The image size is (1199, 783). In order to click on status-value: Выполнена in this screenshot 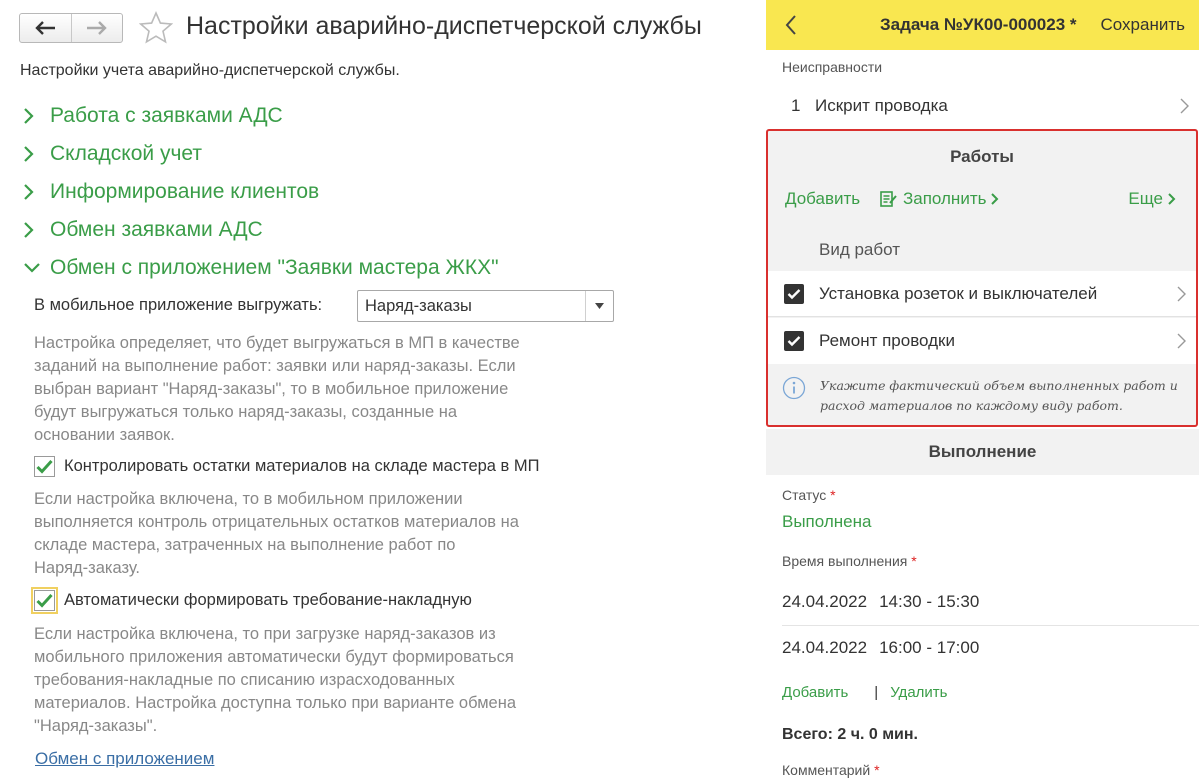, I will do `click(826, 522)`.